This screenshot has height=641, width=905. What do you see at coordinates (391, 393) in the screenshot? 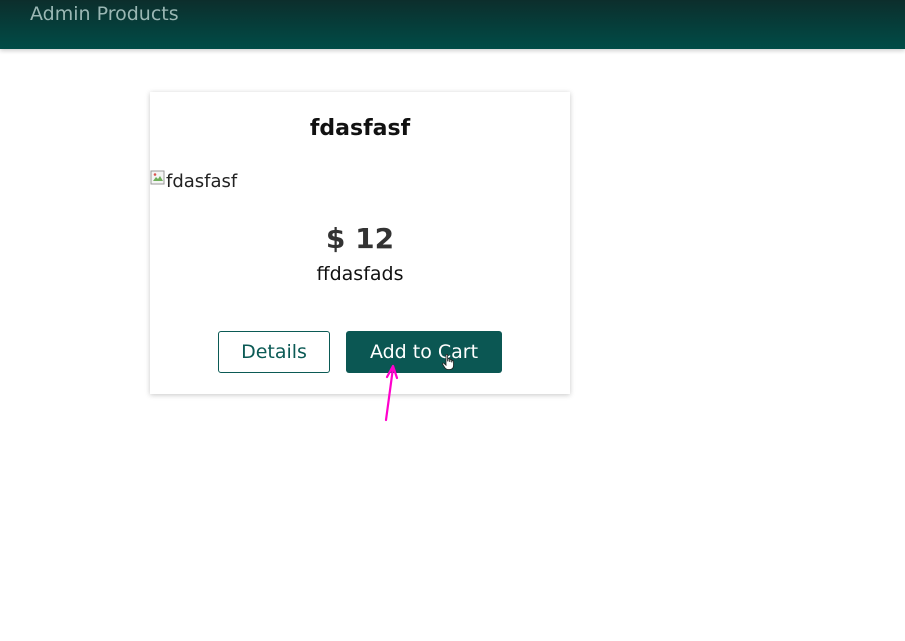
I see `annotation-arrow-icon` at bounding box center [391, 393].